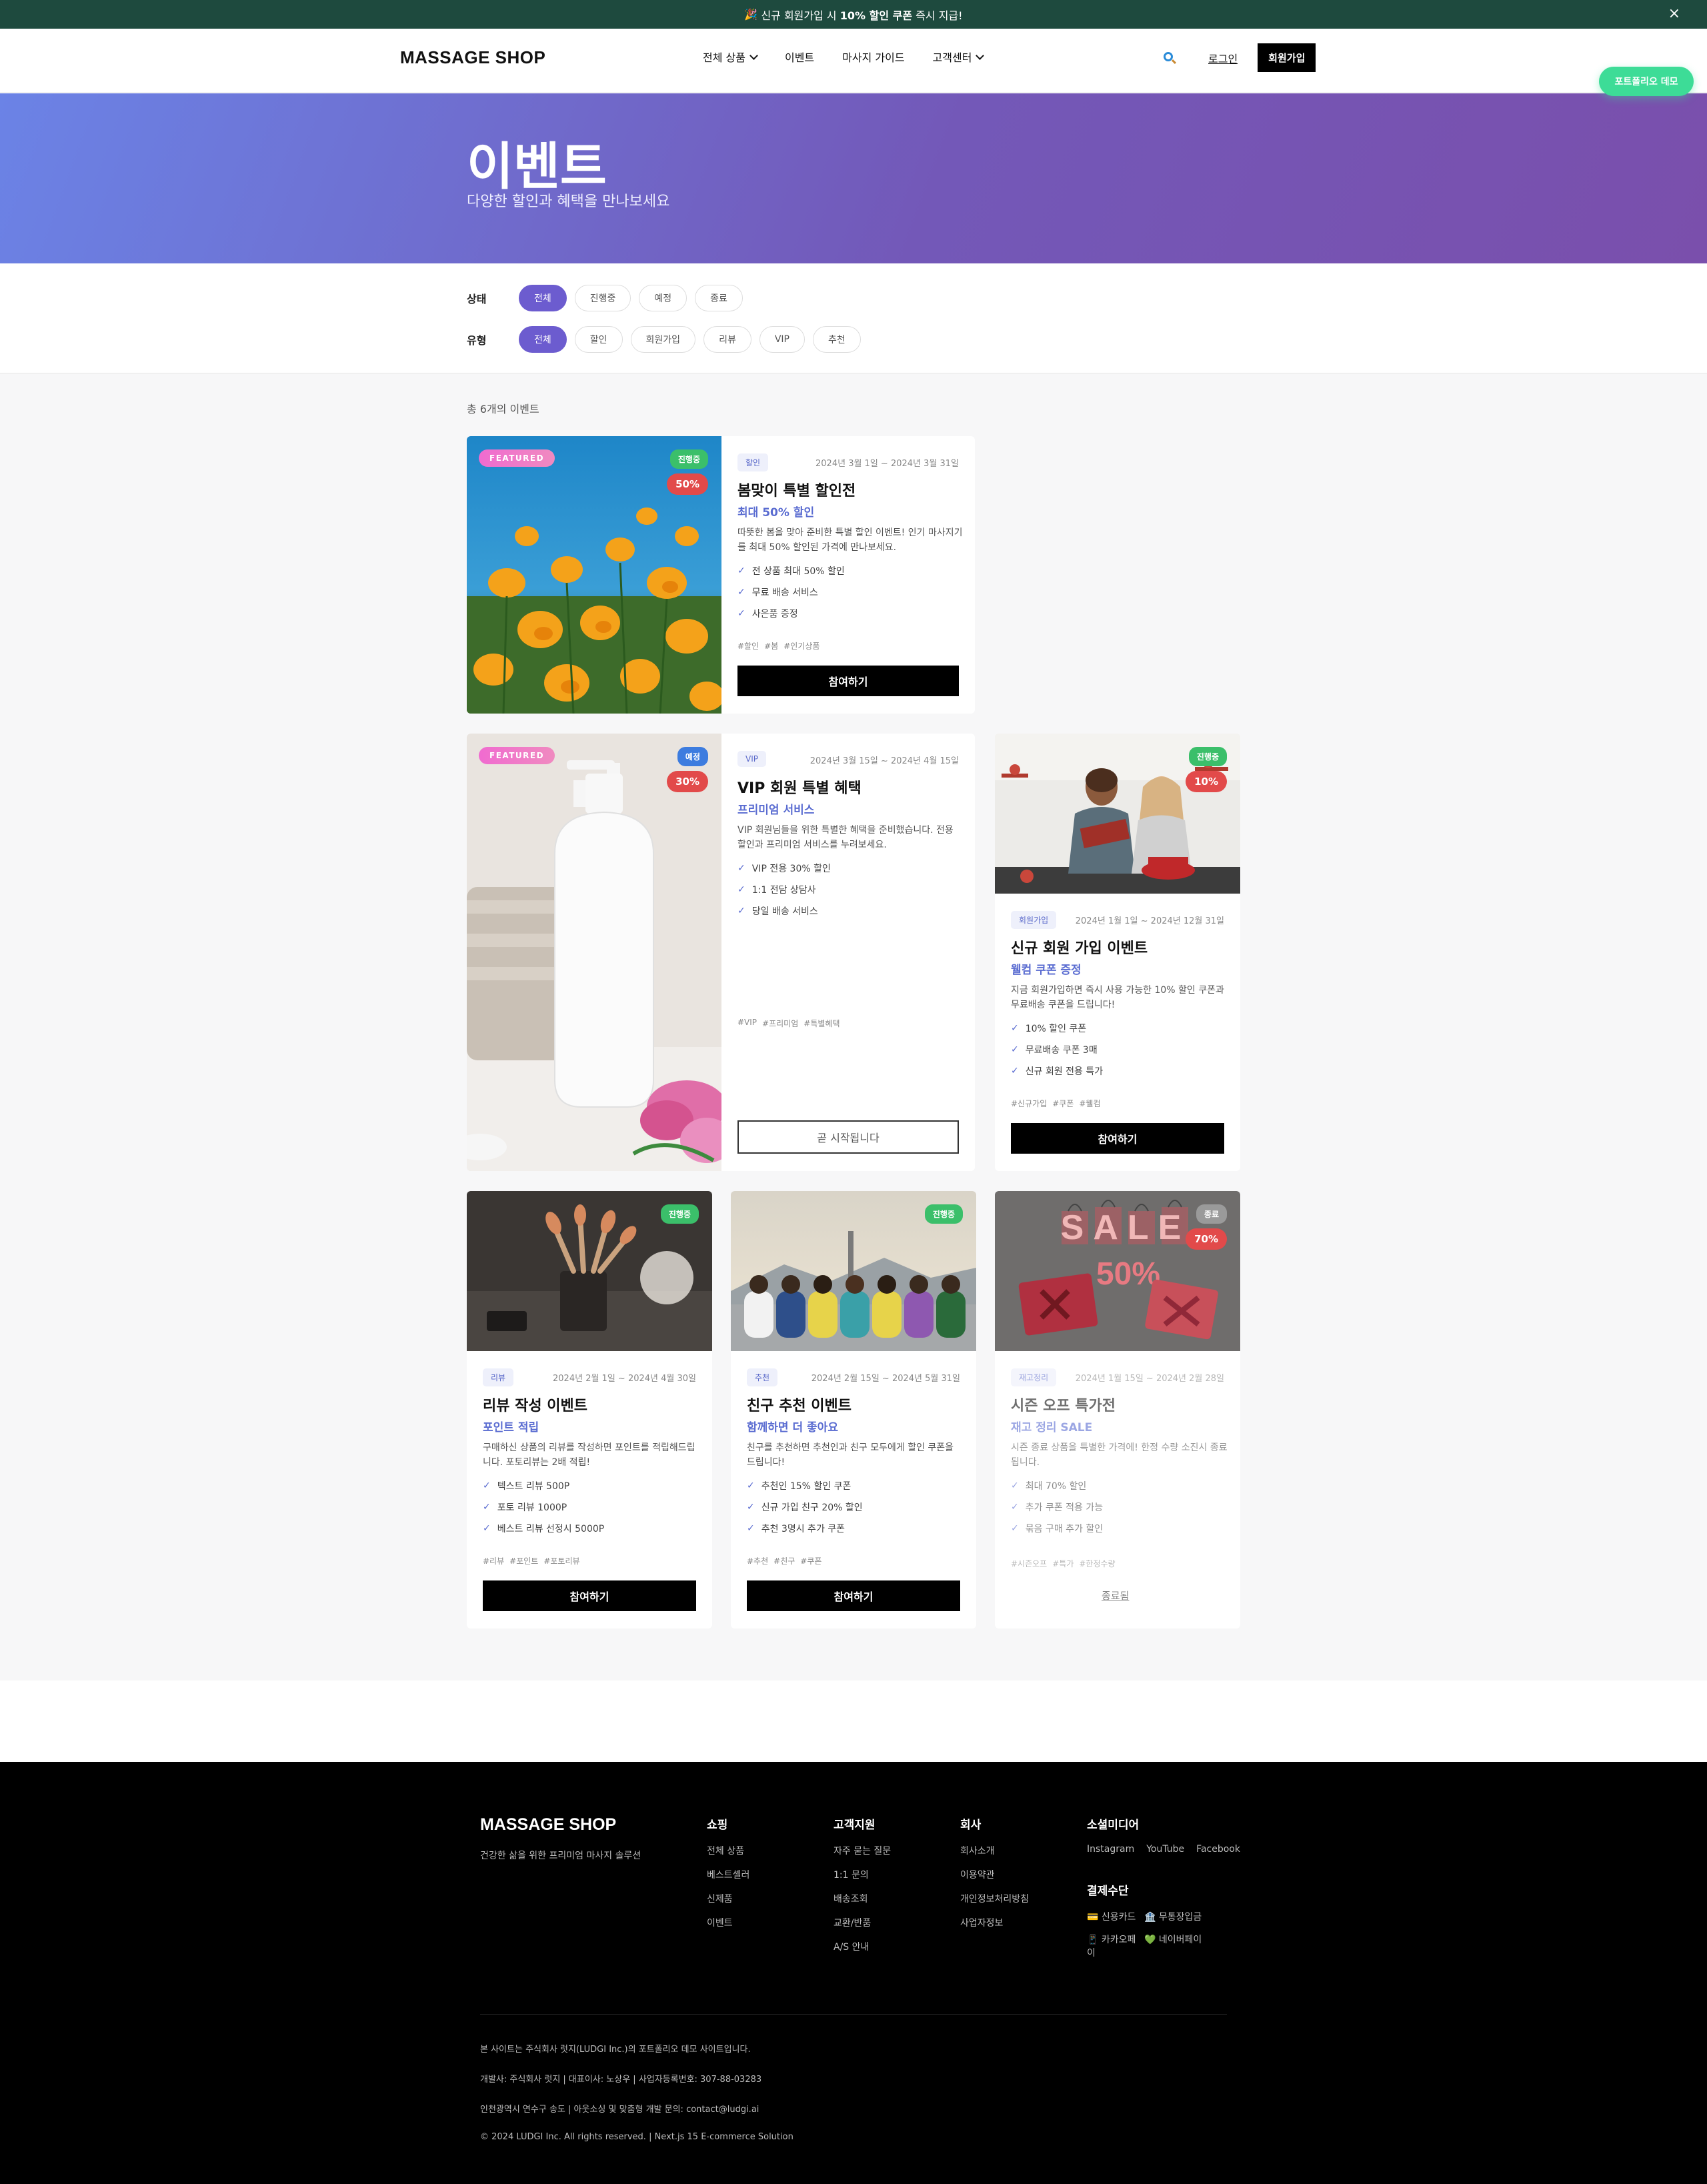  What do you see at coordinates (784, 869) in the screenshot?
I see `benefit-item: ✓ VIP 전용 30% 할인` at bounding box center [784, 869].